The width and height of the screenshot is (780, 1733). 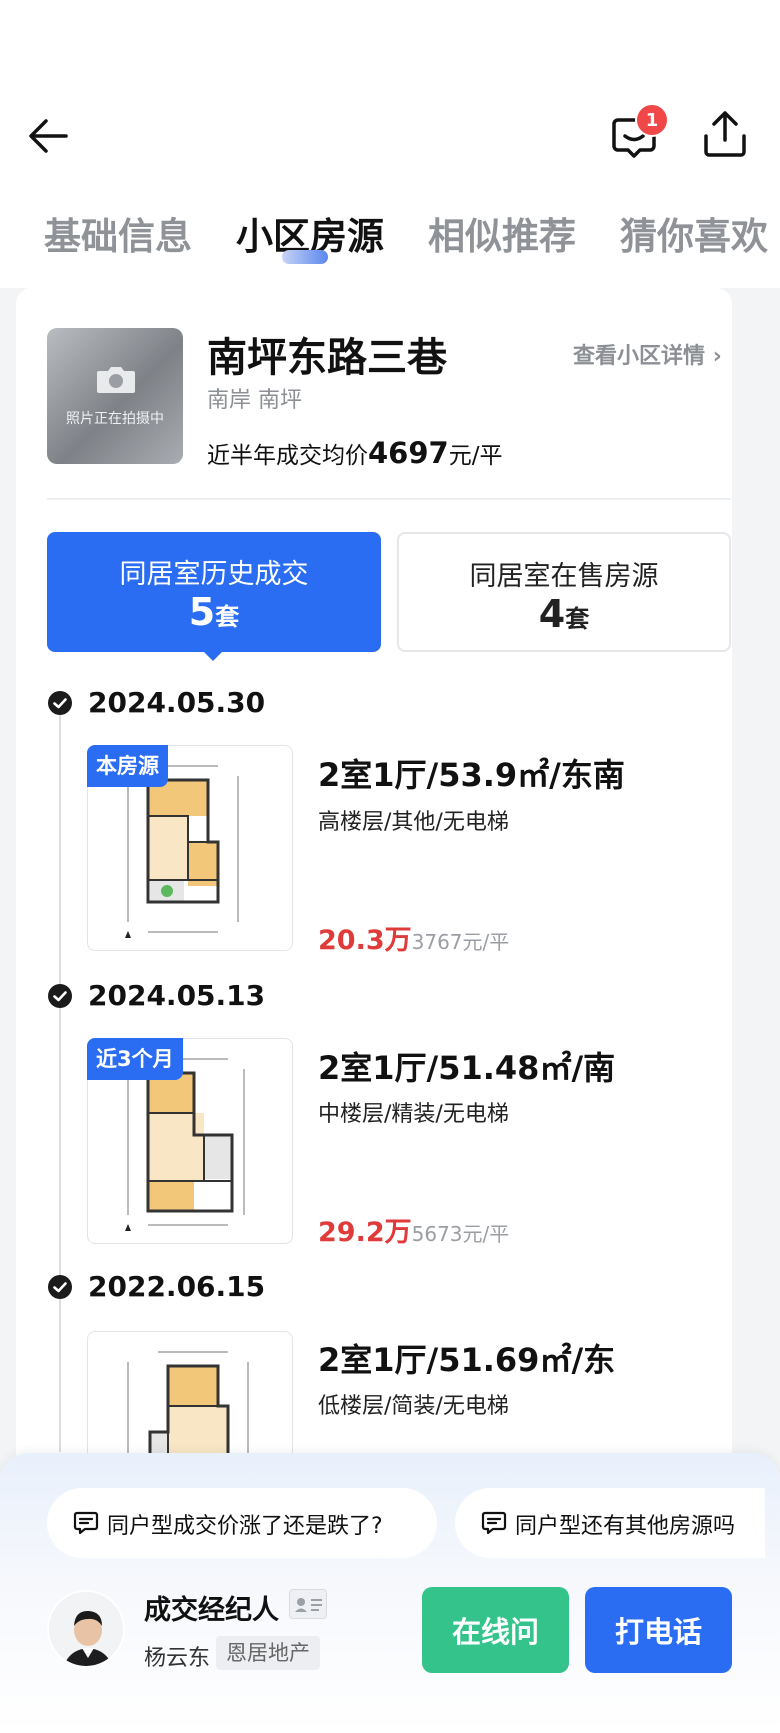 What do you see at coordinates (652, 120) in the screenshot?
I see `message-badge: 1` at bounding box center [652, 120].